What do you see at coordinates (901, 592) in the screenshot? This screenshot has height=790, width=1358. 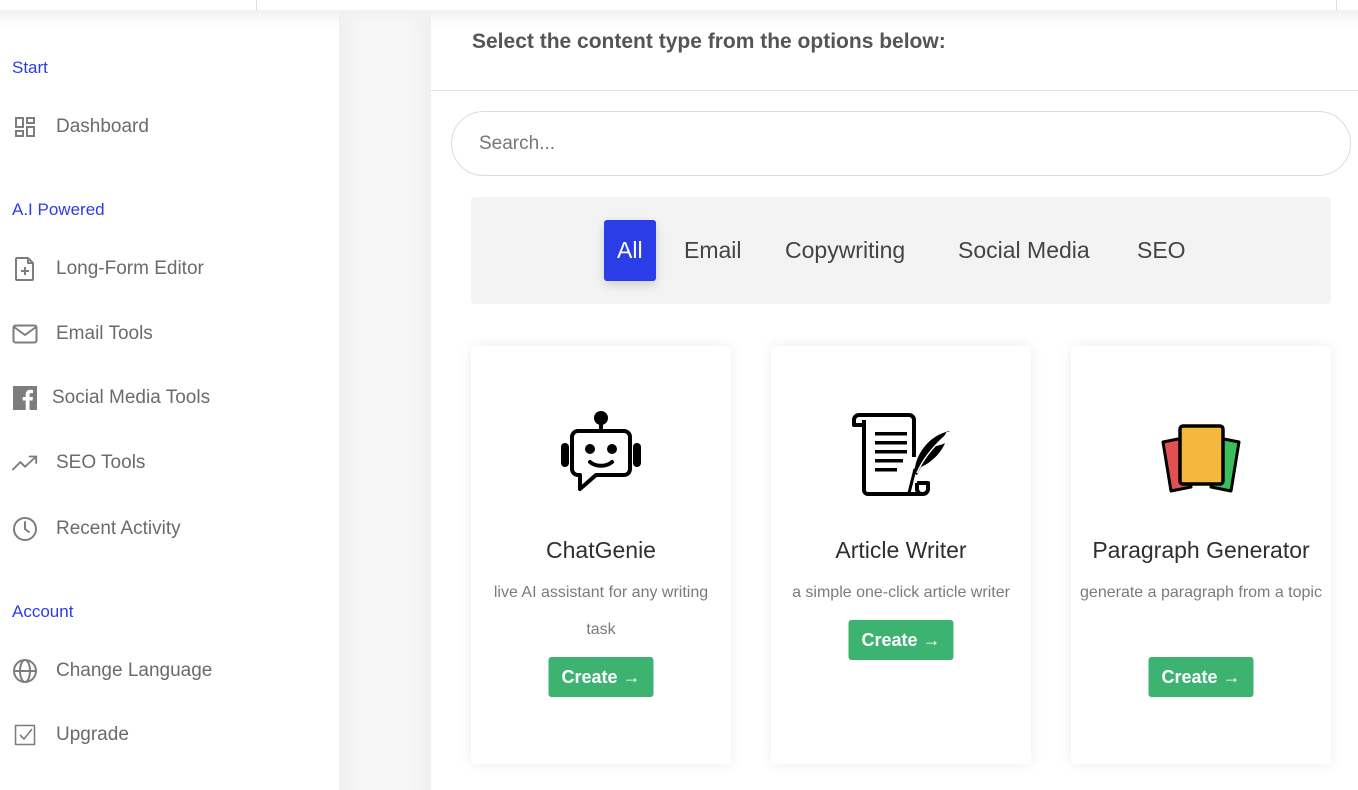 I see `card-description: a simple one-click article writer` at bounding box center [901, 592].